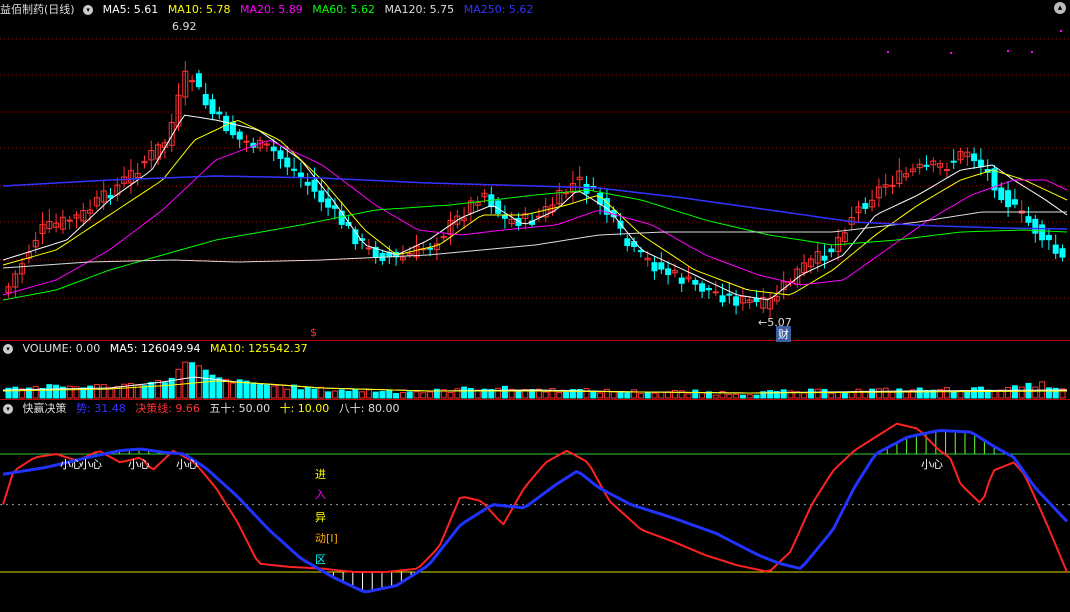 This screenshot has height=612, width=1070. Describe the element at coordinates (326, 538) in the screenshot. I see `signal-dong: 动[I]` at that location.